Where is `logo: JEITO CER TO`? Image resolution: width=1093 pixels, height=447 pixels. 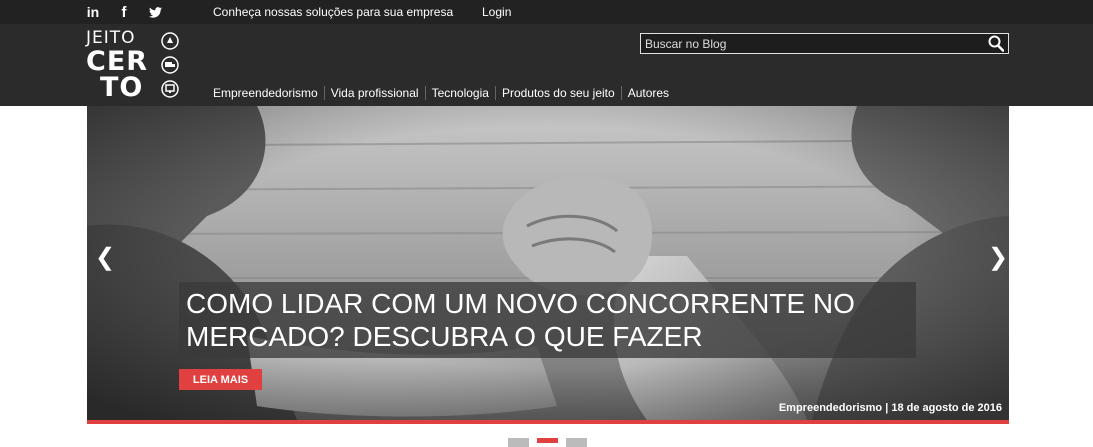
logo: JEITO CER TO is located at coordinates (136, 66).